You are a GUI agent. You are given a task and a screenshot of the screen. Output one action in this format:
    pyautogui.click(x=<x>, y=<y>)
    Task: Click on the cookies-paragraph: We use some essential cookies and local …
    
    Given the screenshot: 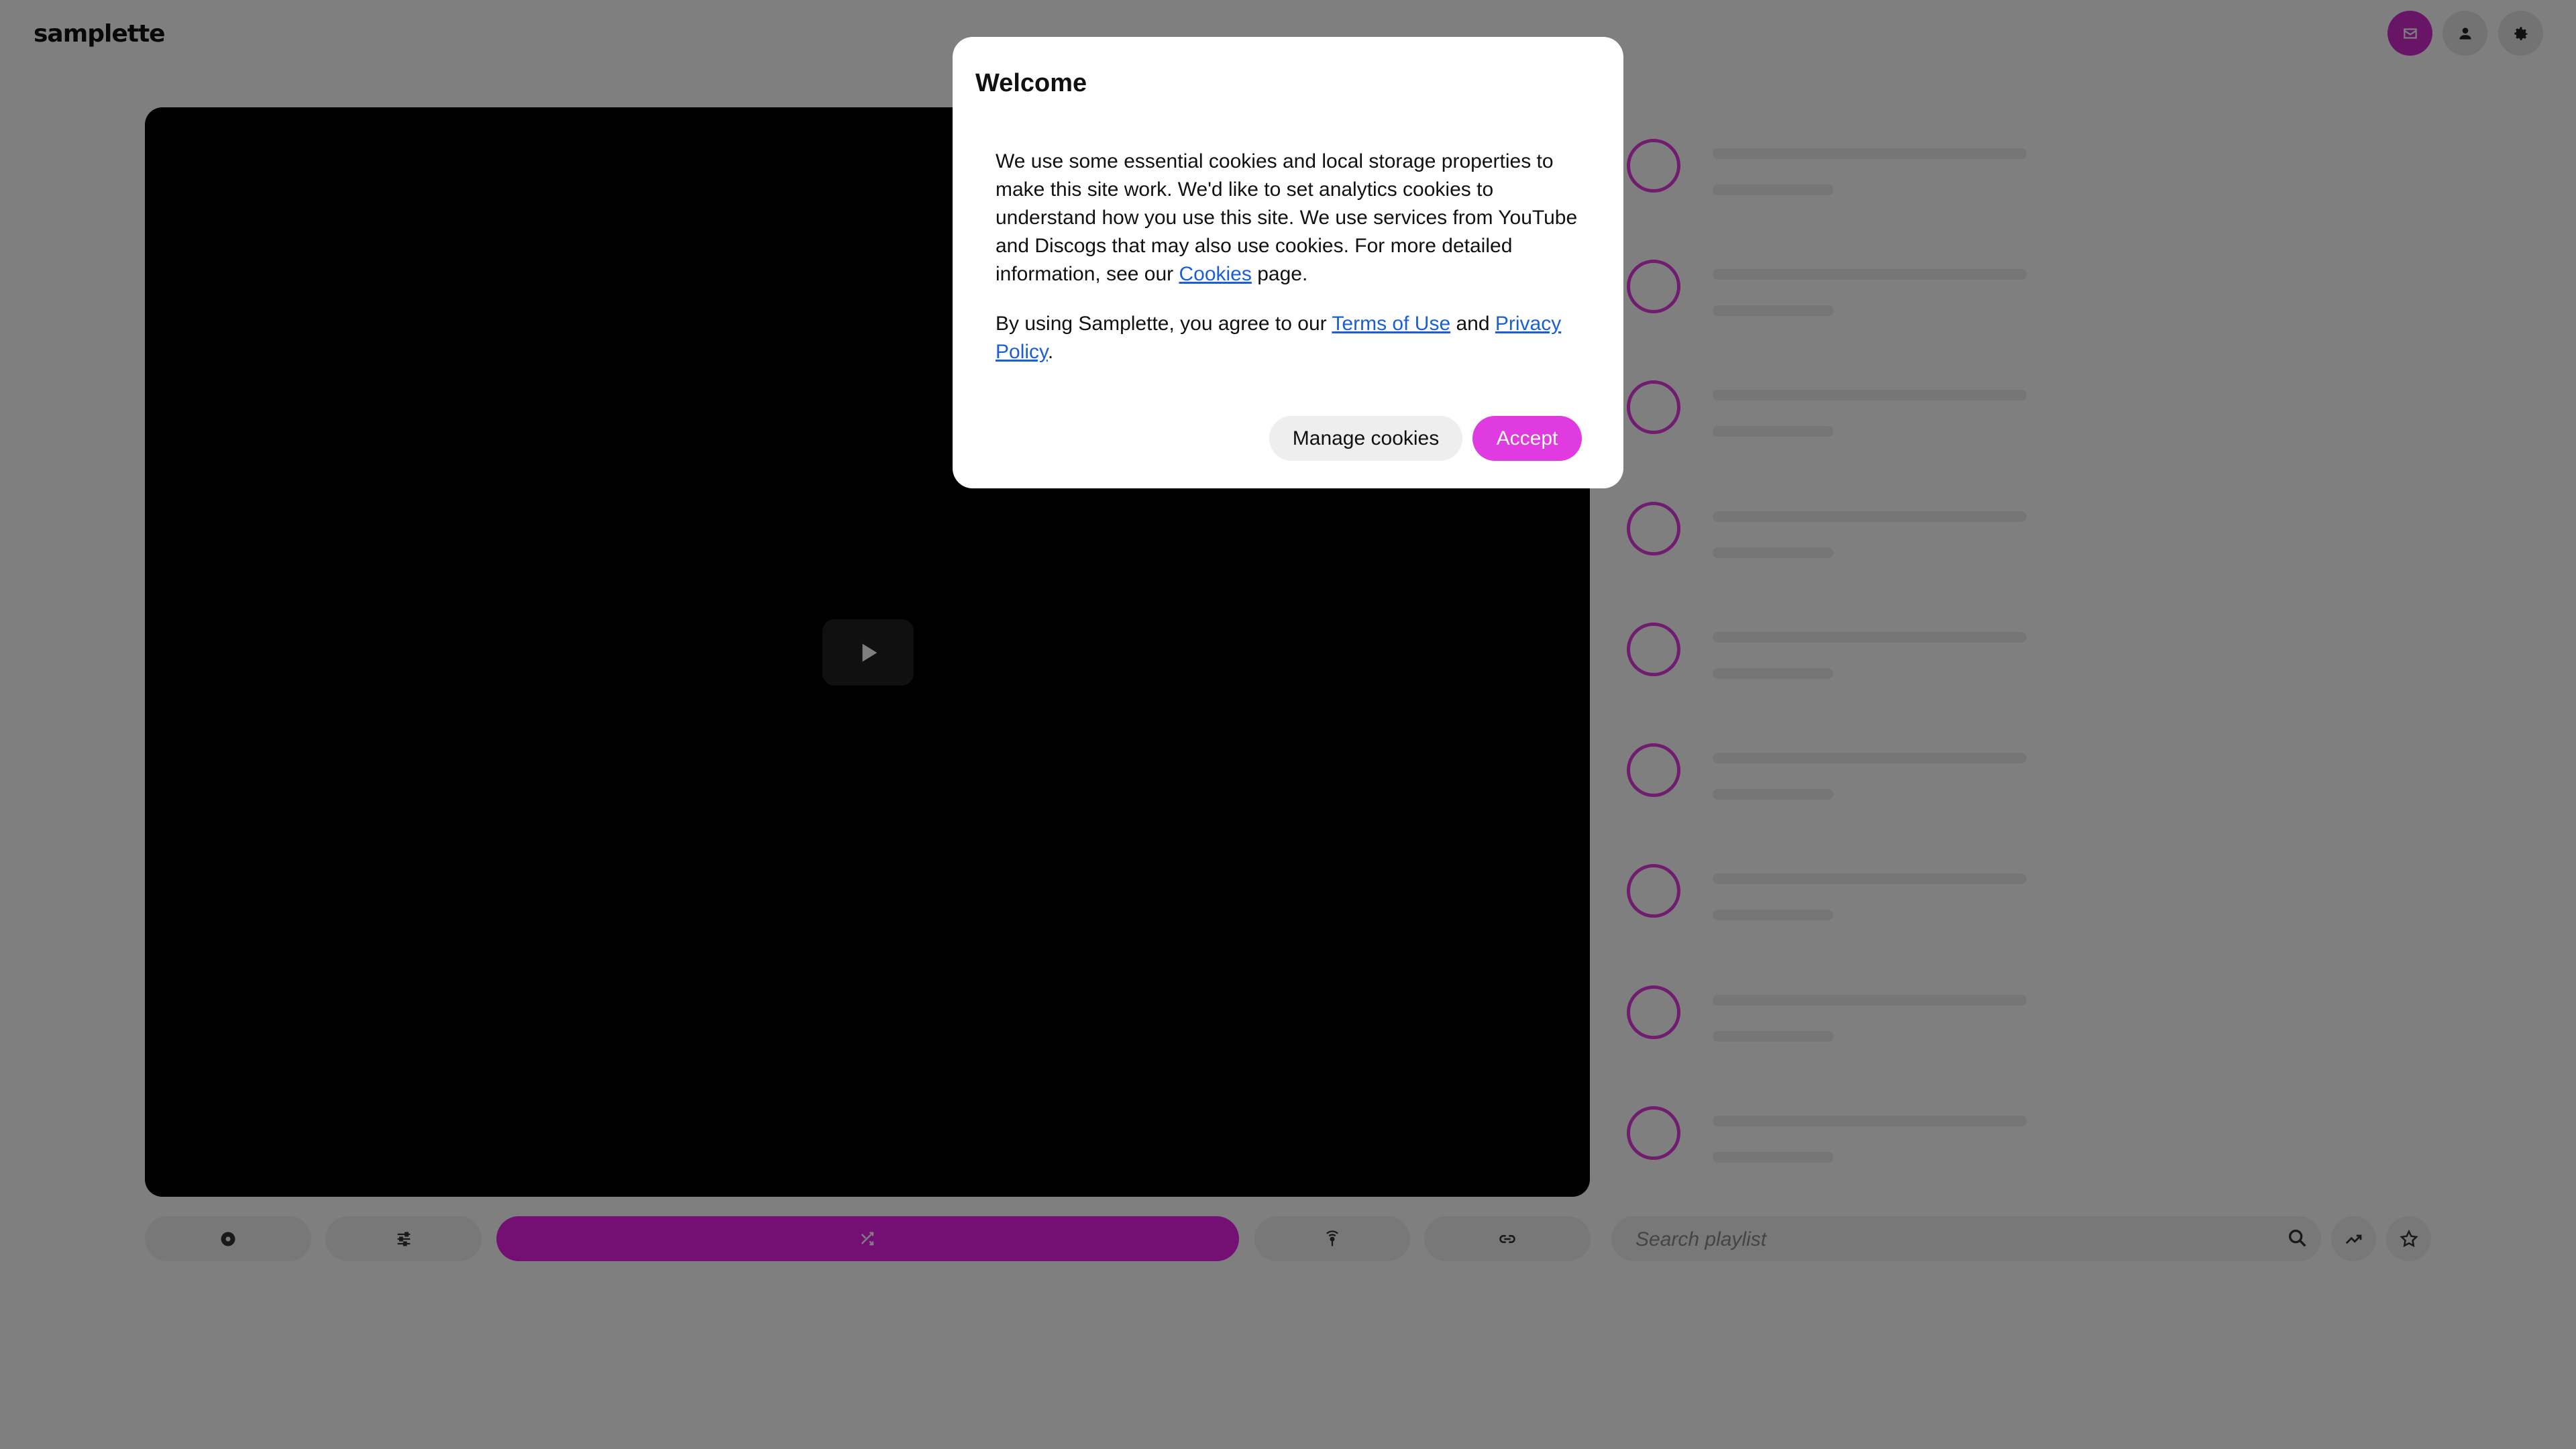 What is the action you would take?
    pyautogui.click(x=1291, y=218)
    